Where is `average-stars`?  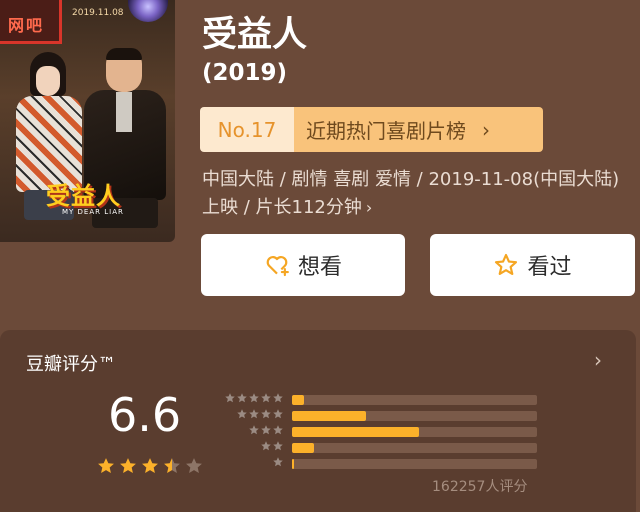
average-stars is located at coordinates (150, 466).